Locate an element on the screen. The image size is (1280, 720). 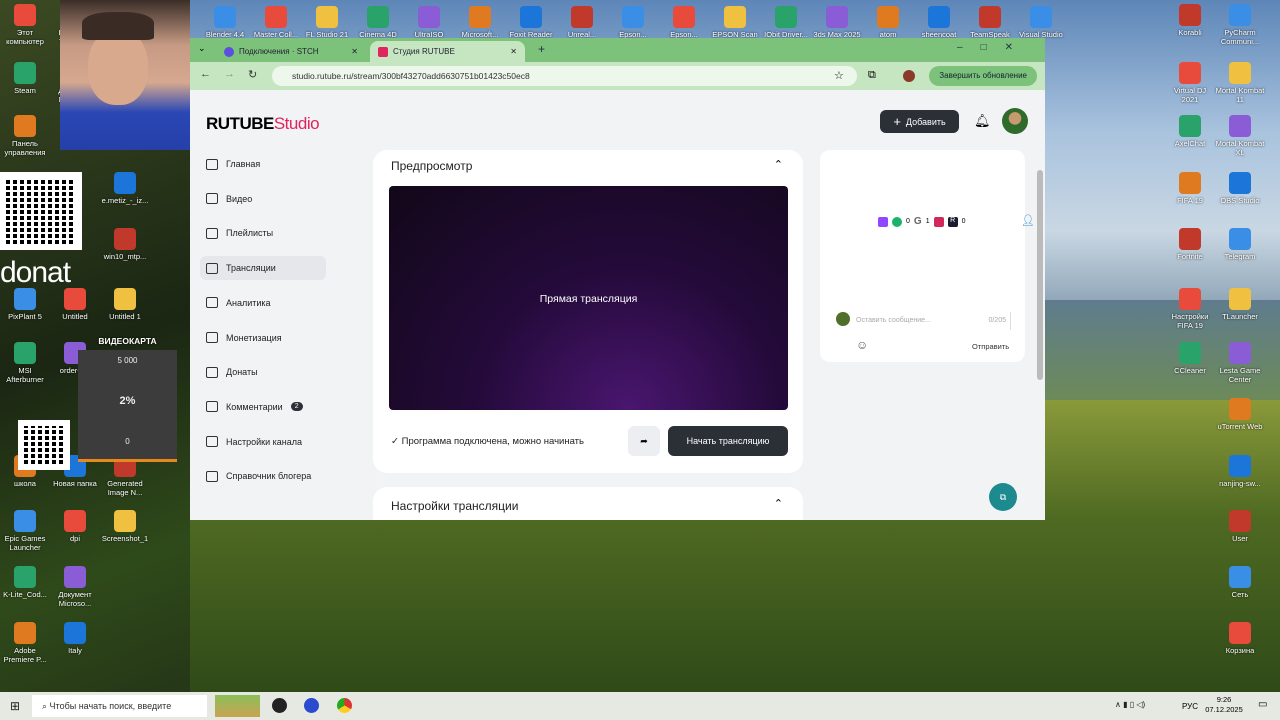
desktop-icon: uTorrent Web is located at coordinates (1240, 414).